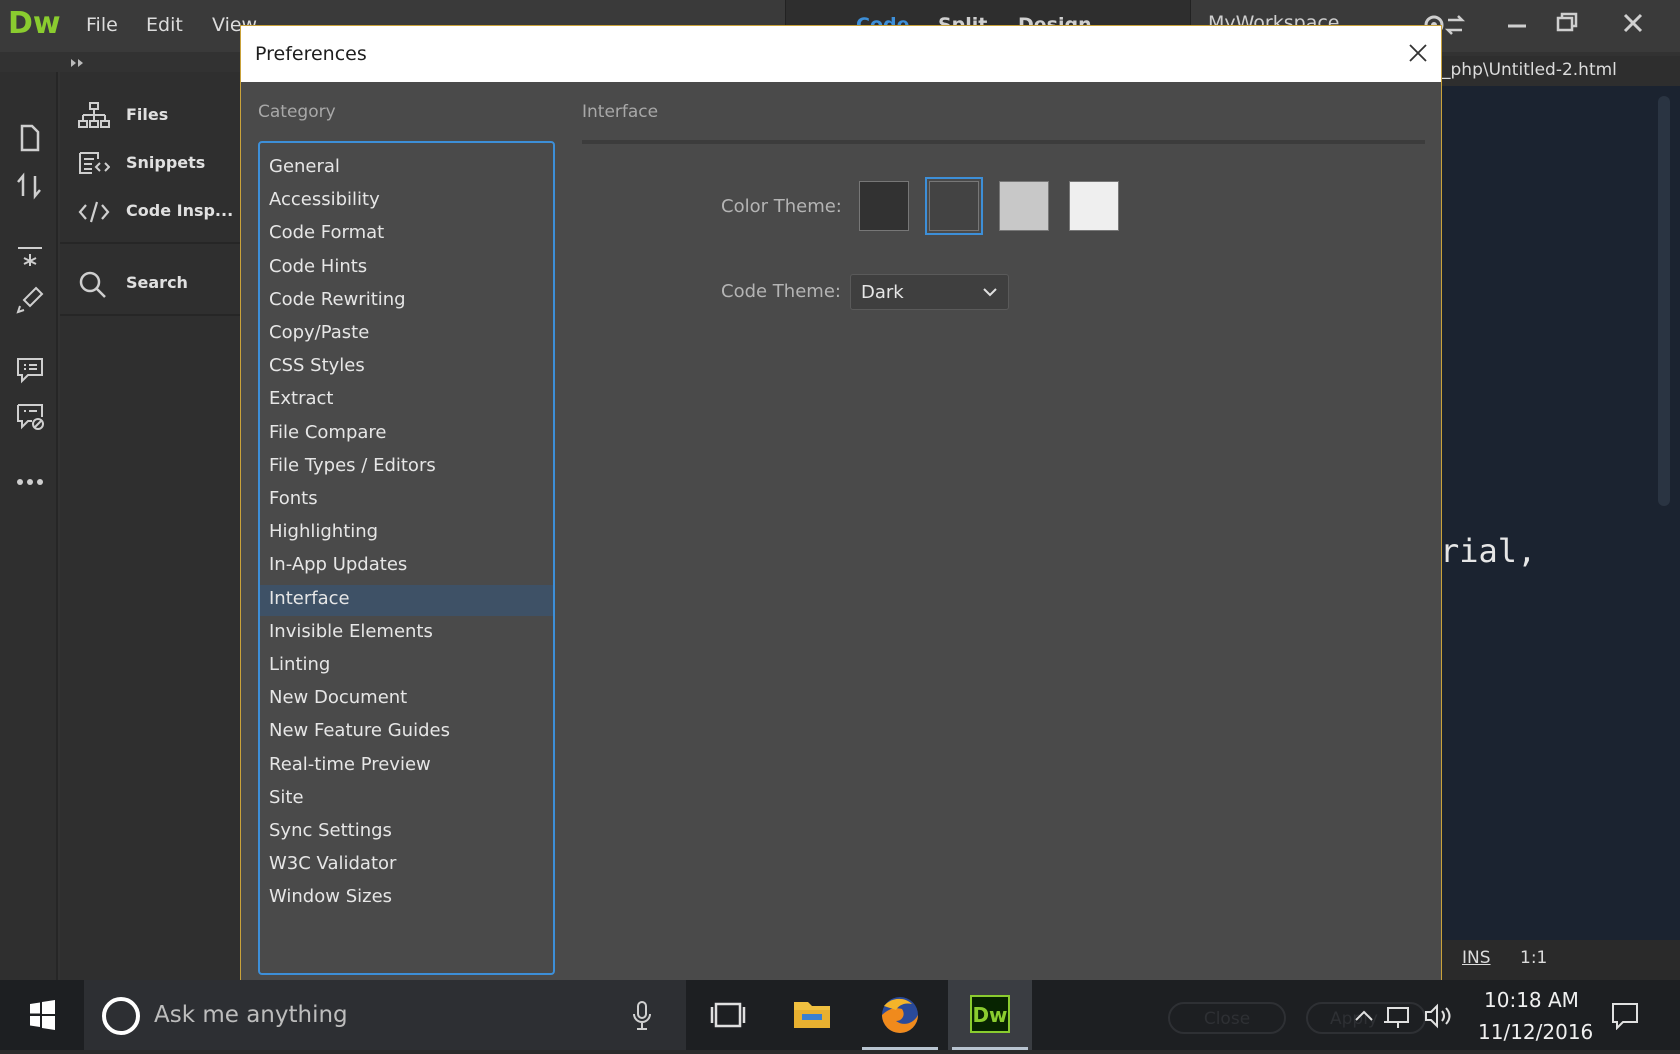 Image resolution: width=1680 pixels, height=1054 pixels. What do you see at coordinates (1003, 142) in the screenshot?
I see `section-divider` at bounding box center [1003, 142].